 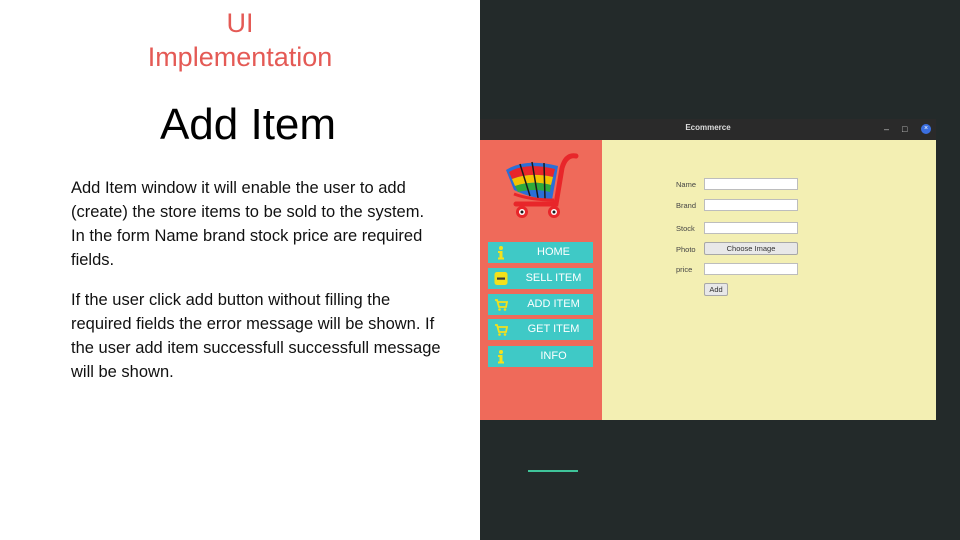 I want to click on nav-sell-item-button: SELL ITEM, so click(x=540, y=278).